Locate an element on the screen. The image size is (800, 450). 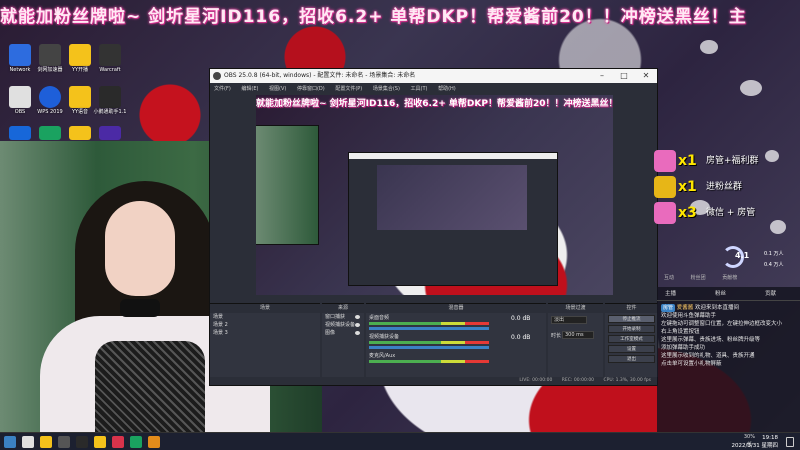
desktop-icon-assistant: 小鹅通助手1.1 is located at coordinates (110, 100).